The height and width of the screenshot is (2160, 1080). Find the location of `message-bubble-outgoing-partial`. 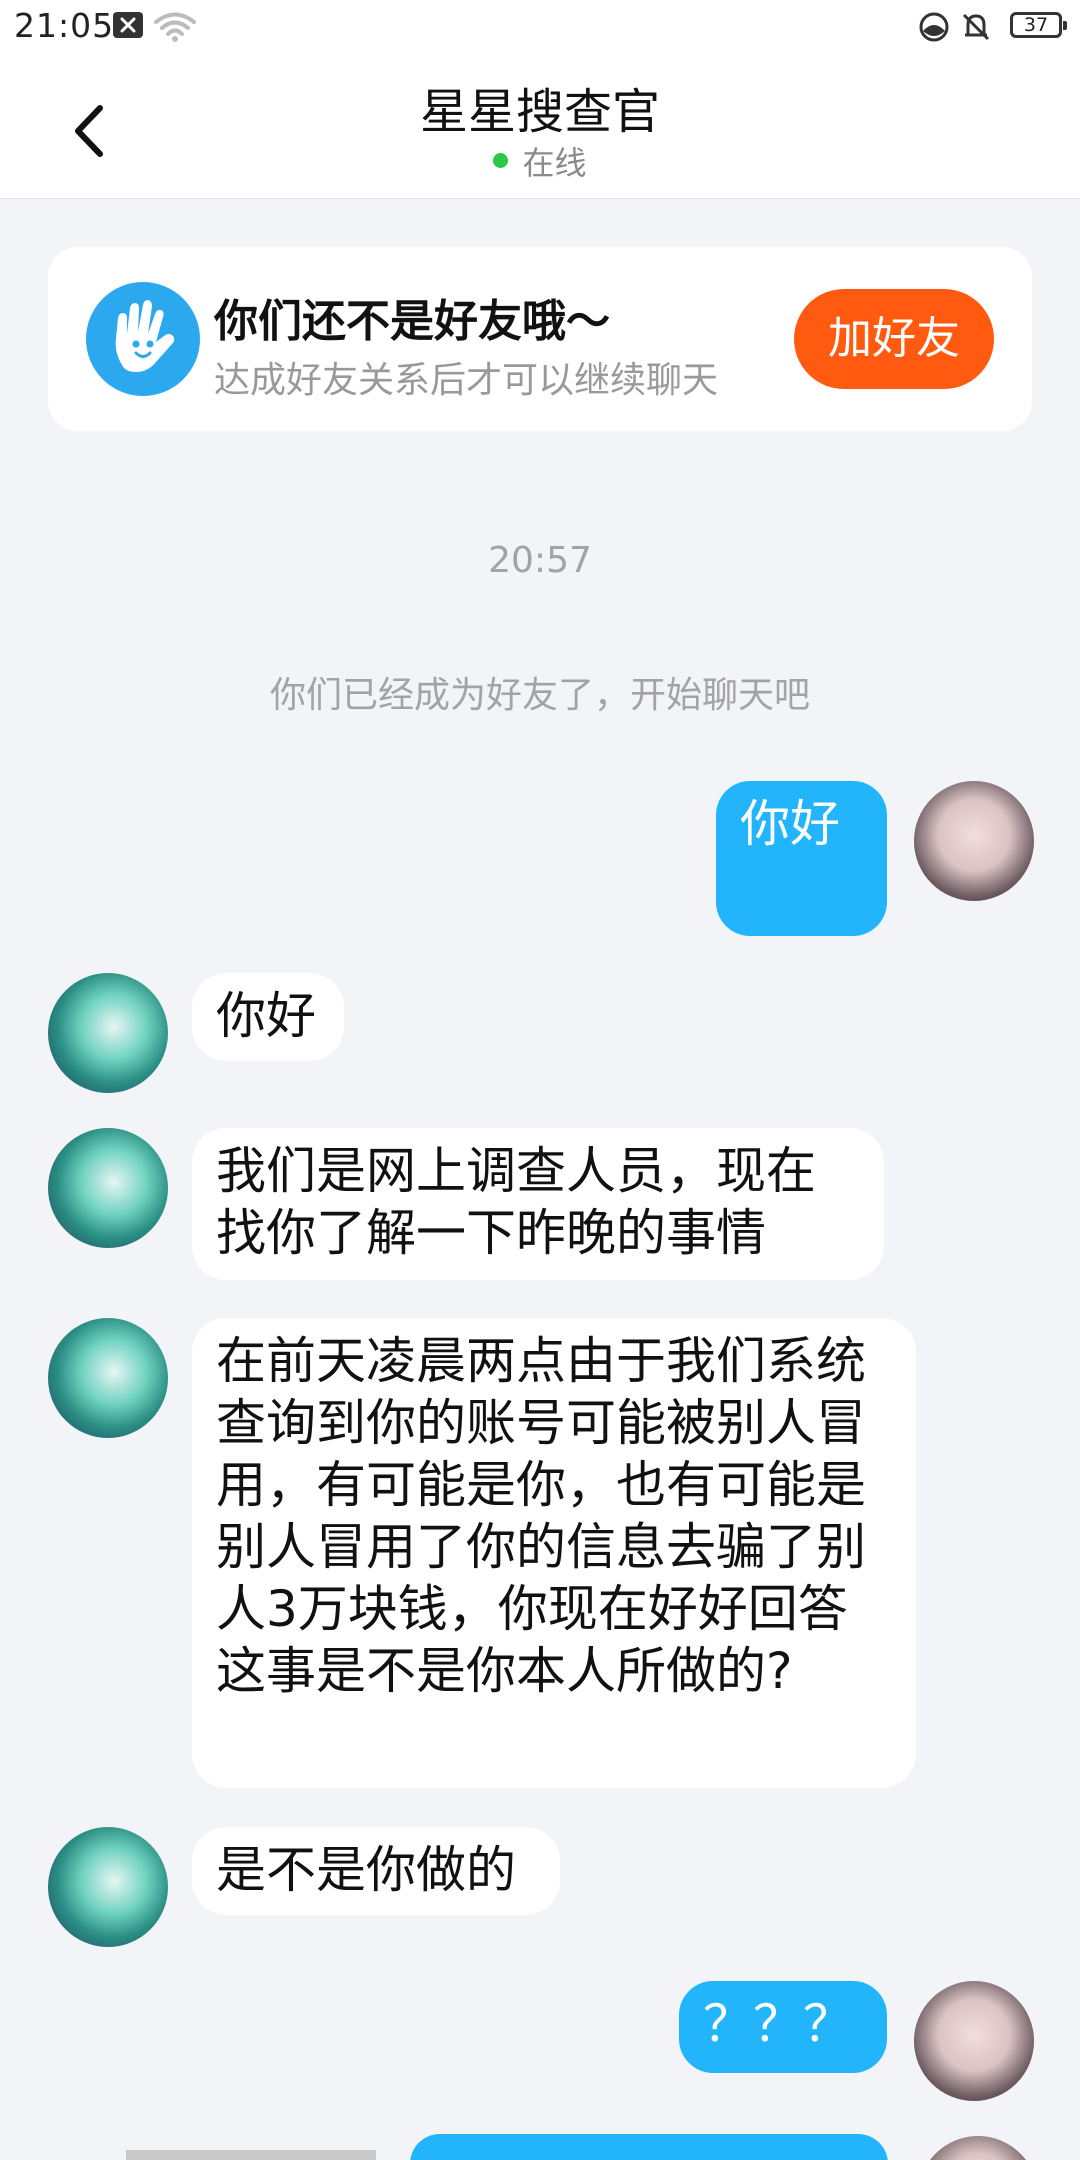

message-bubble-outgoing-partial is located at coordinates (649, 2147).